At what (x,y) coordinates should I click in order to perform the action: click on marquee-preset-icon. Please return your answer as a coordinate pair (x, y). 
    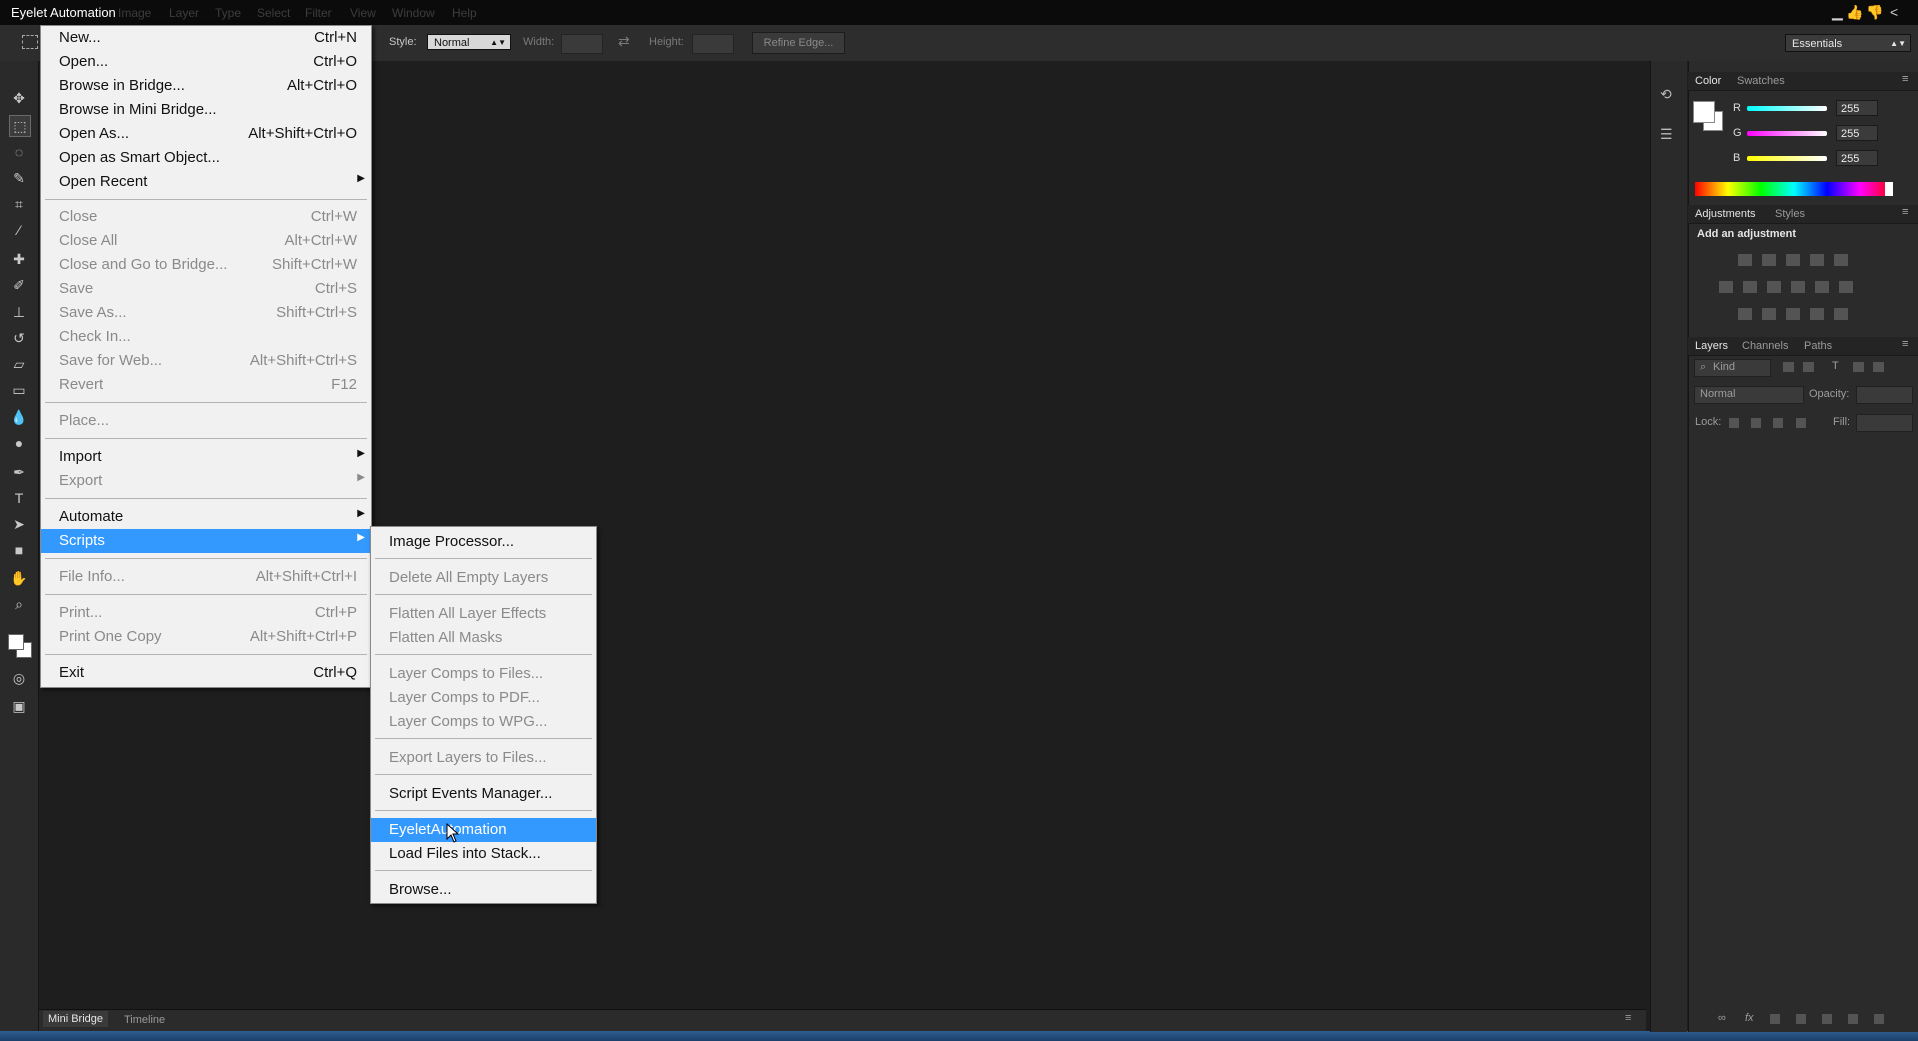
    Looking at the image, I should click on (30, 42).